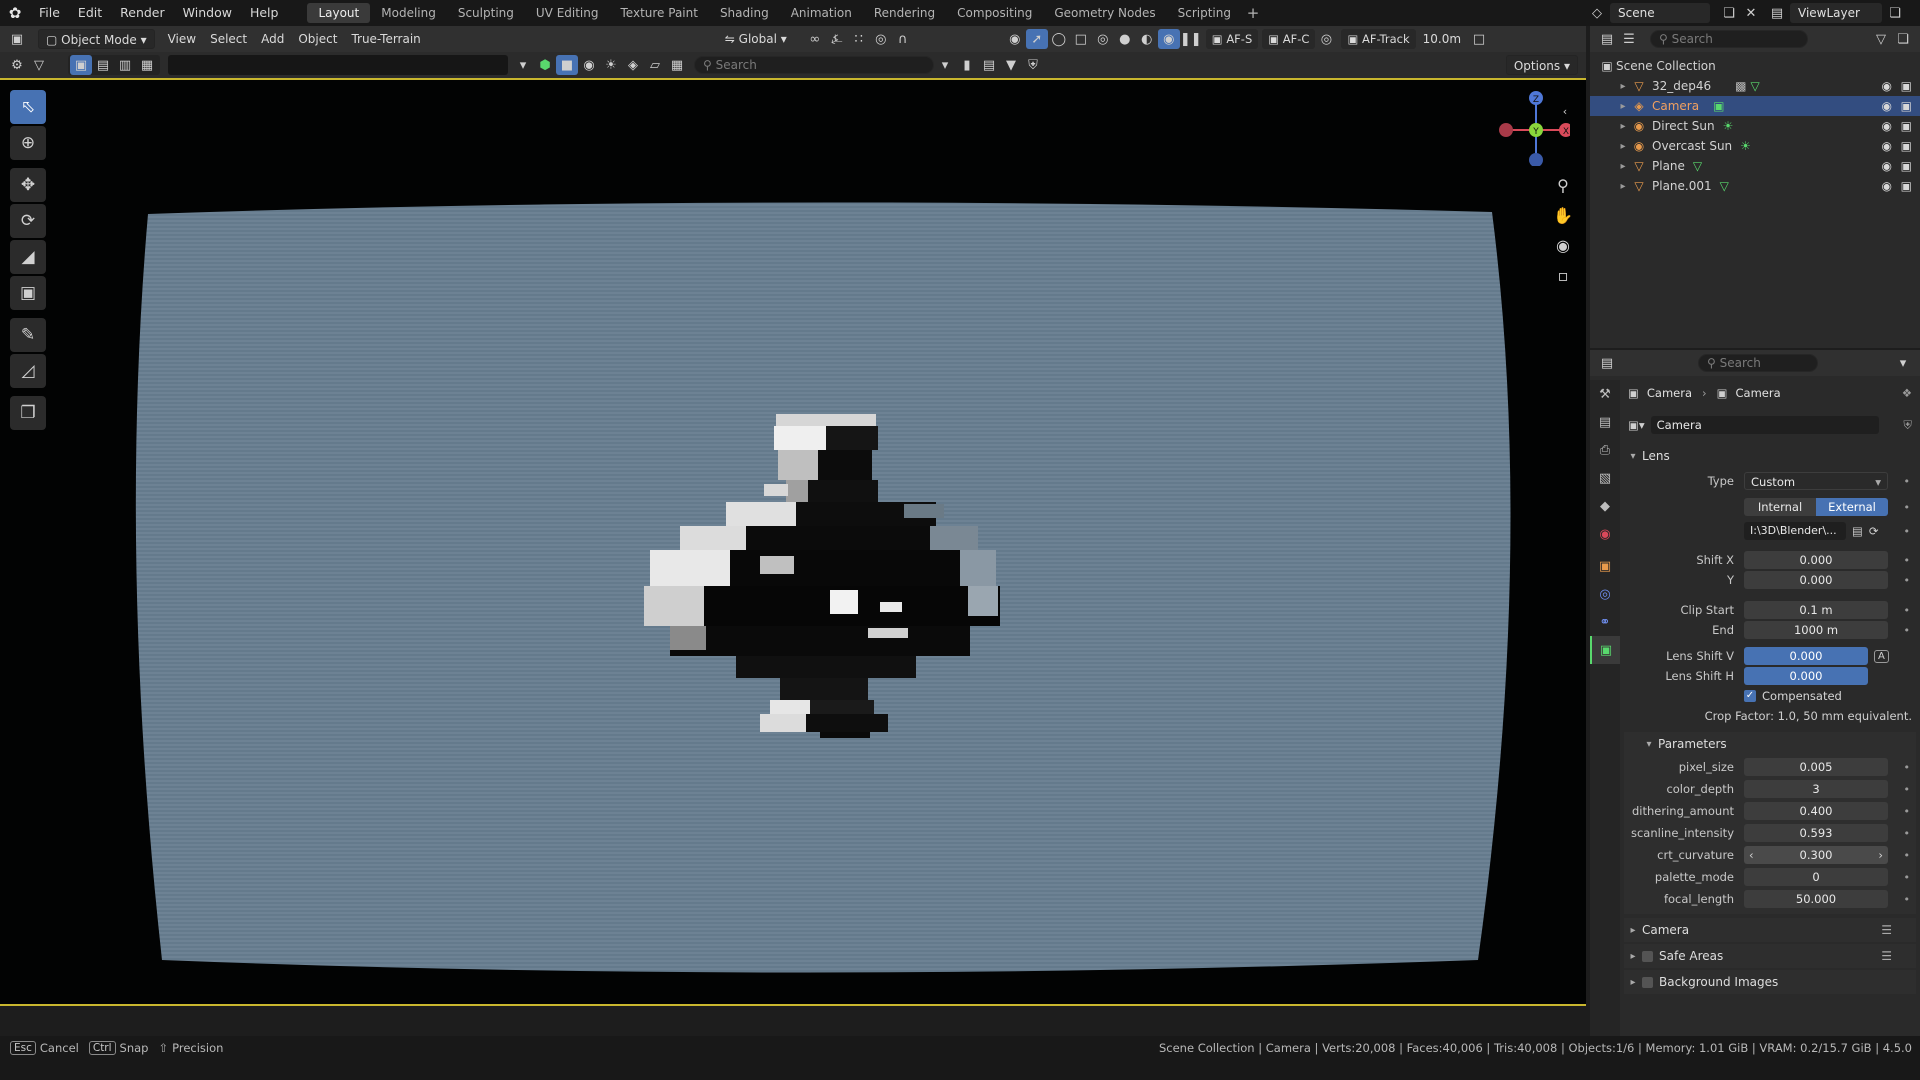 The image size is (1920, 1080). I want to click on param-field: 0.593, so click(1816, 833).